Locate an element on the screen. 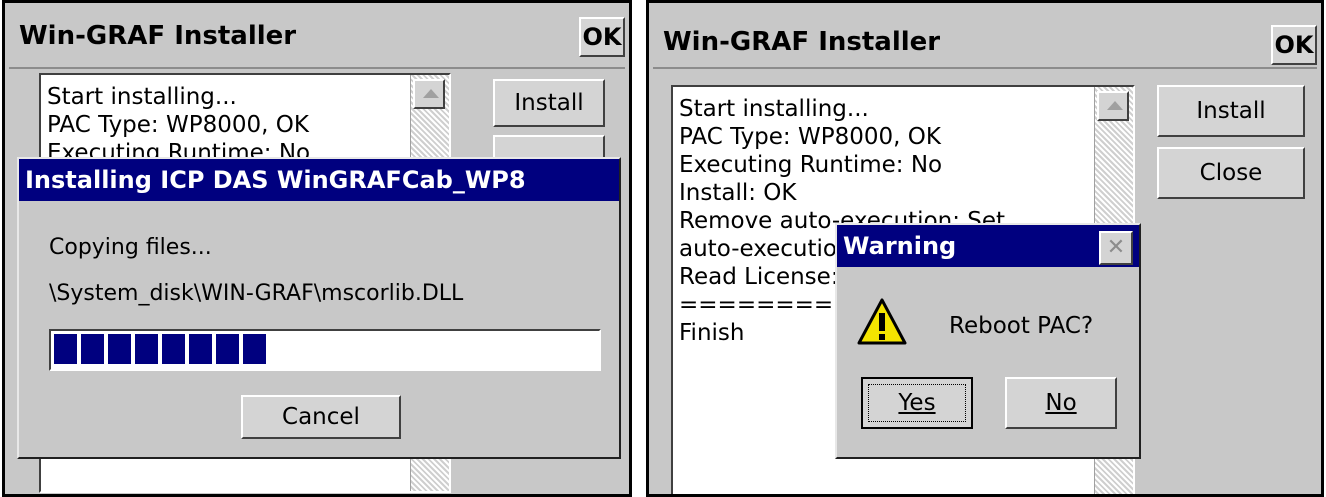  warning-message: Reboot PAC? is located at coordinates (1021, 326).